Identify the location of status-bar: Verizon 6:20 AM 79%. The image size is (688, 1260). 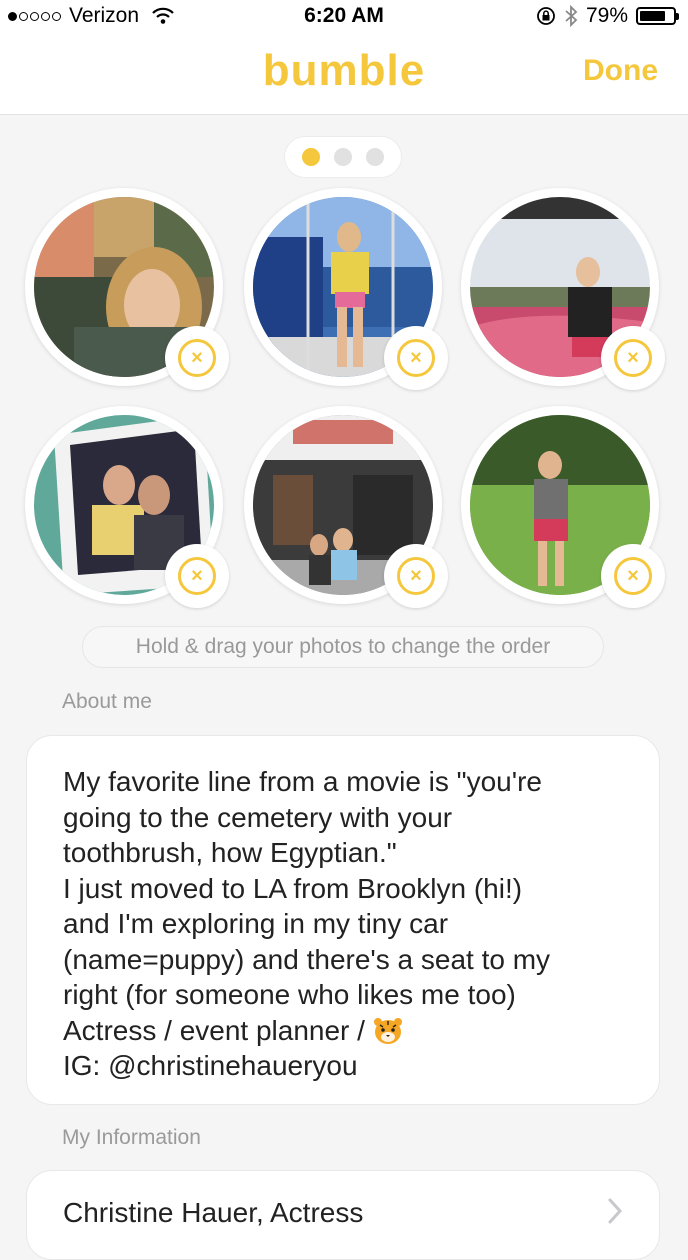
(344, 16).